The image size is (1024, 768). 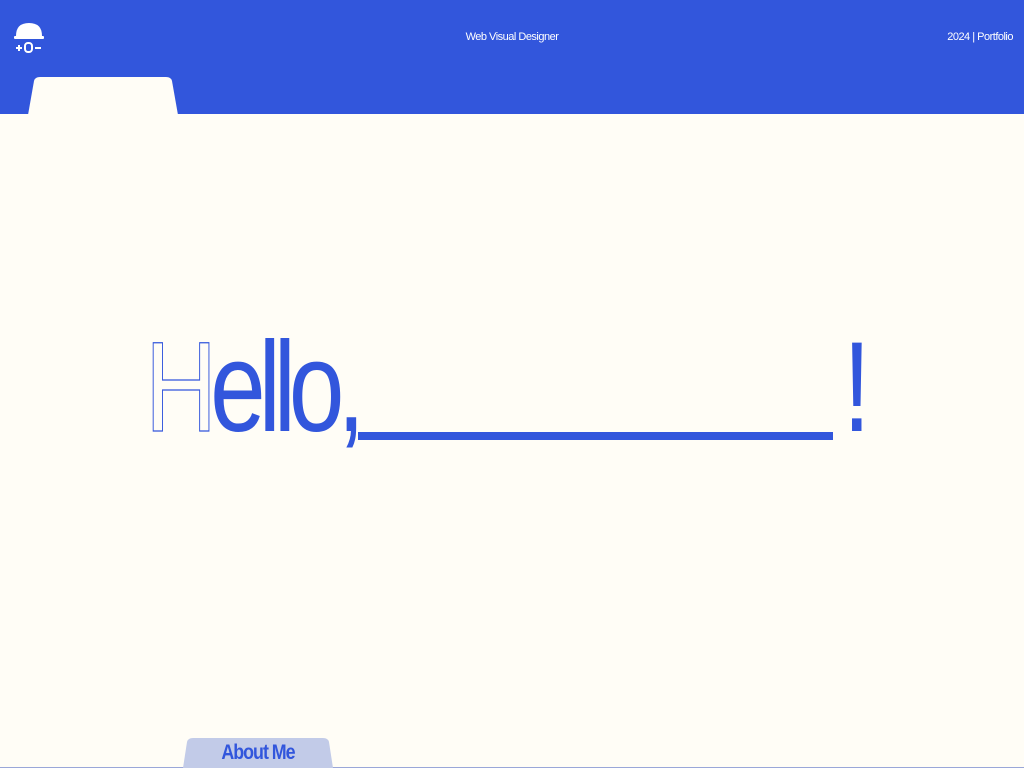 I want to click on hero-exclamation: !, so click(x=857, y=387).